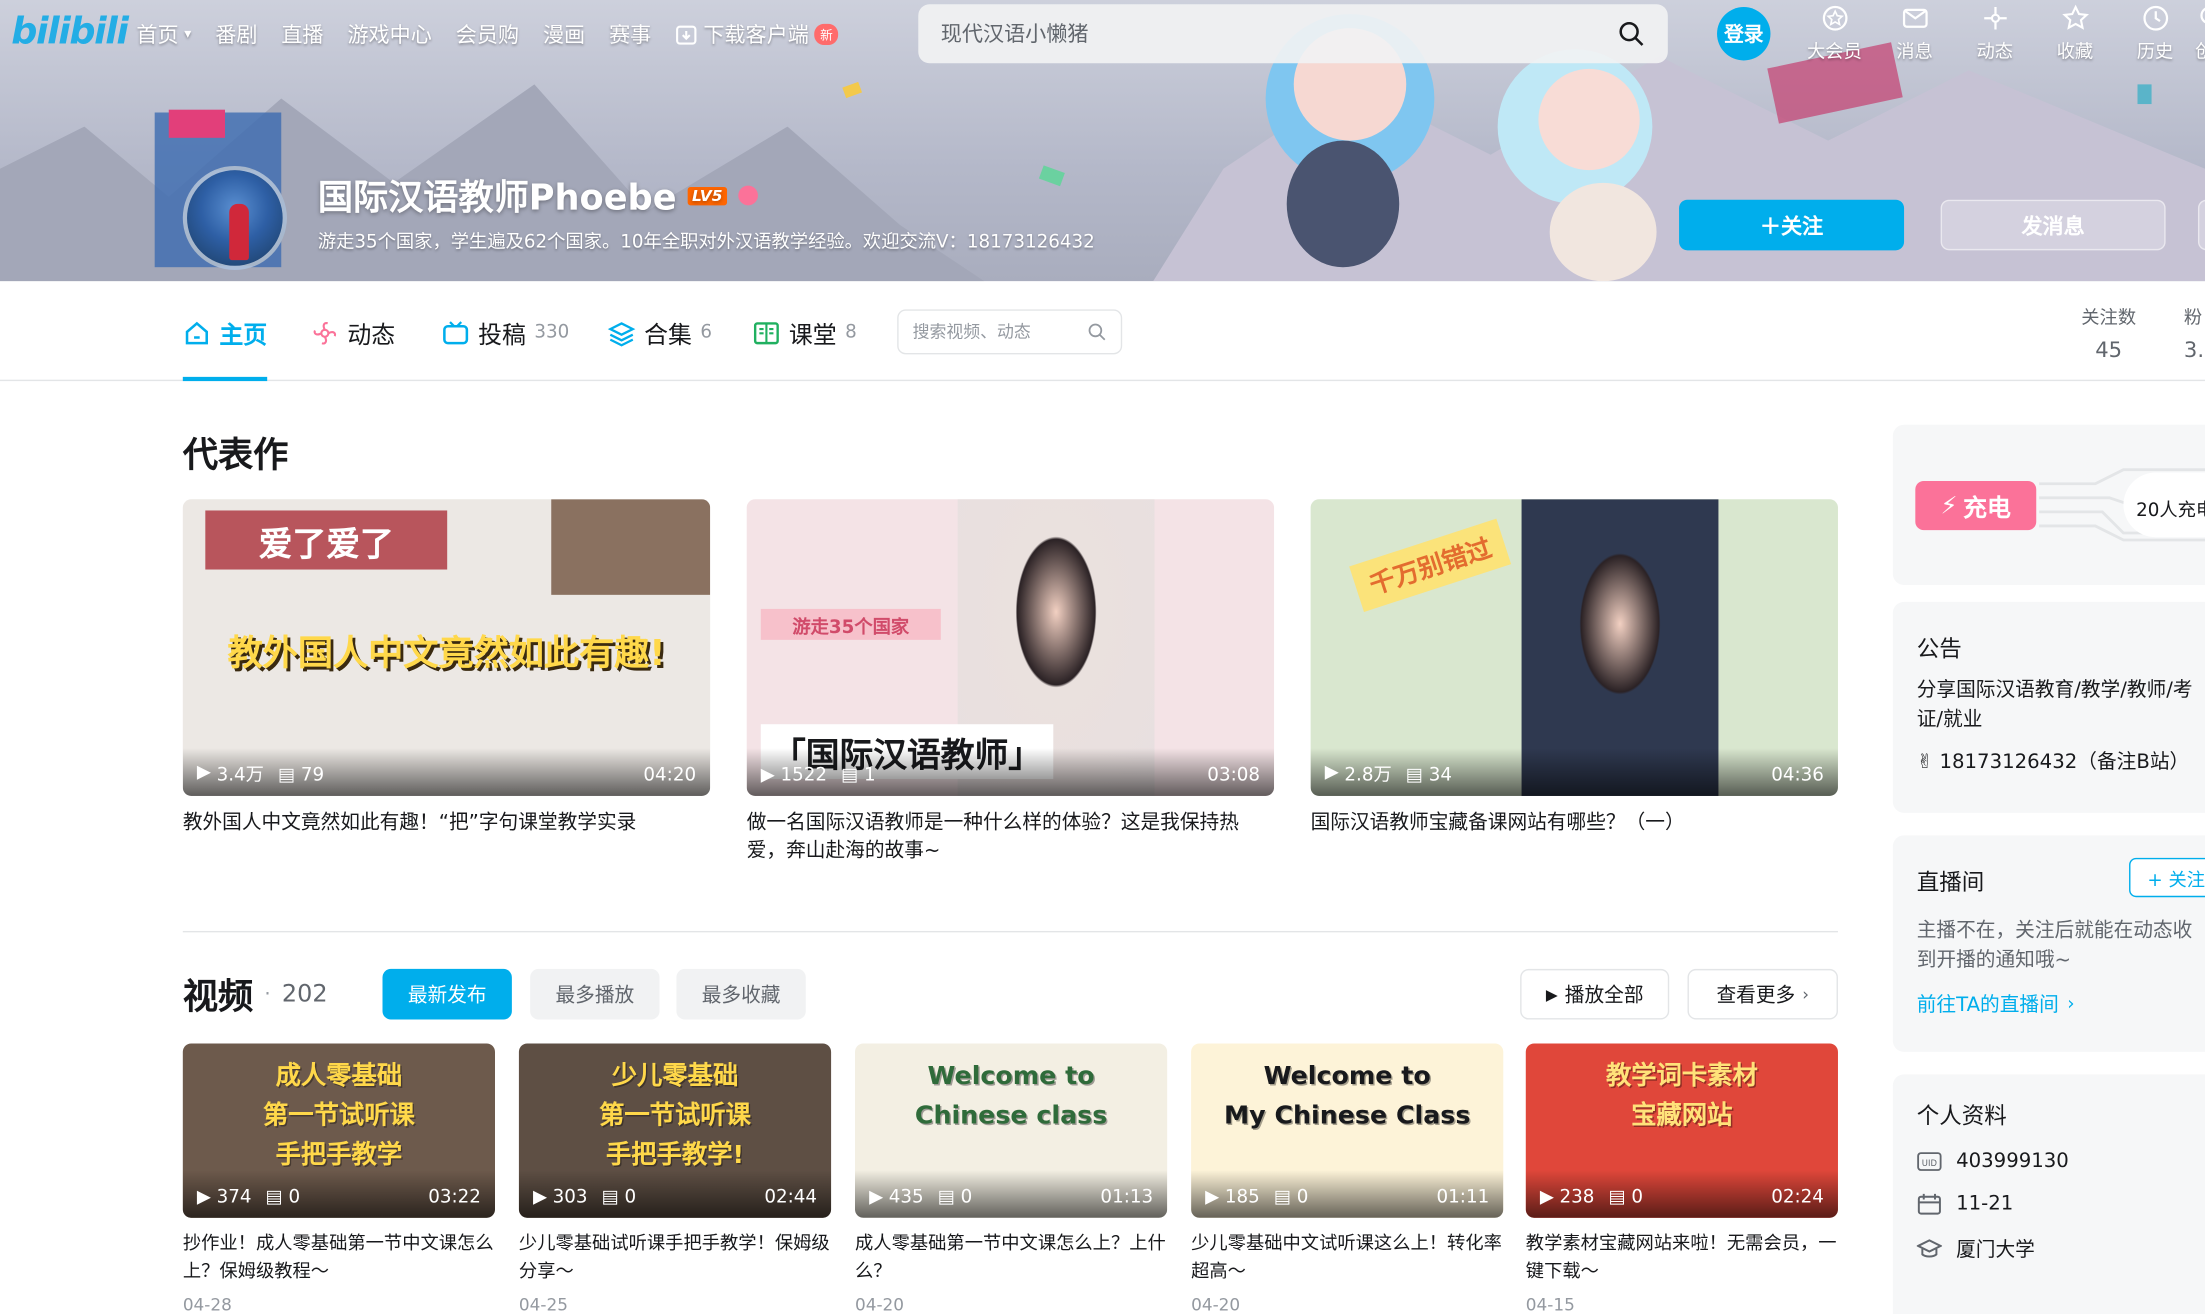  I want to click on stat-following: 关注数 45, so click(2108, 332).